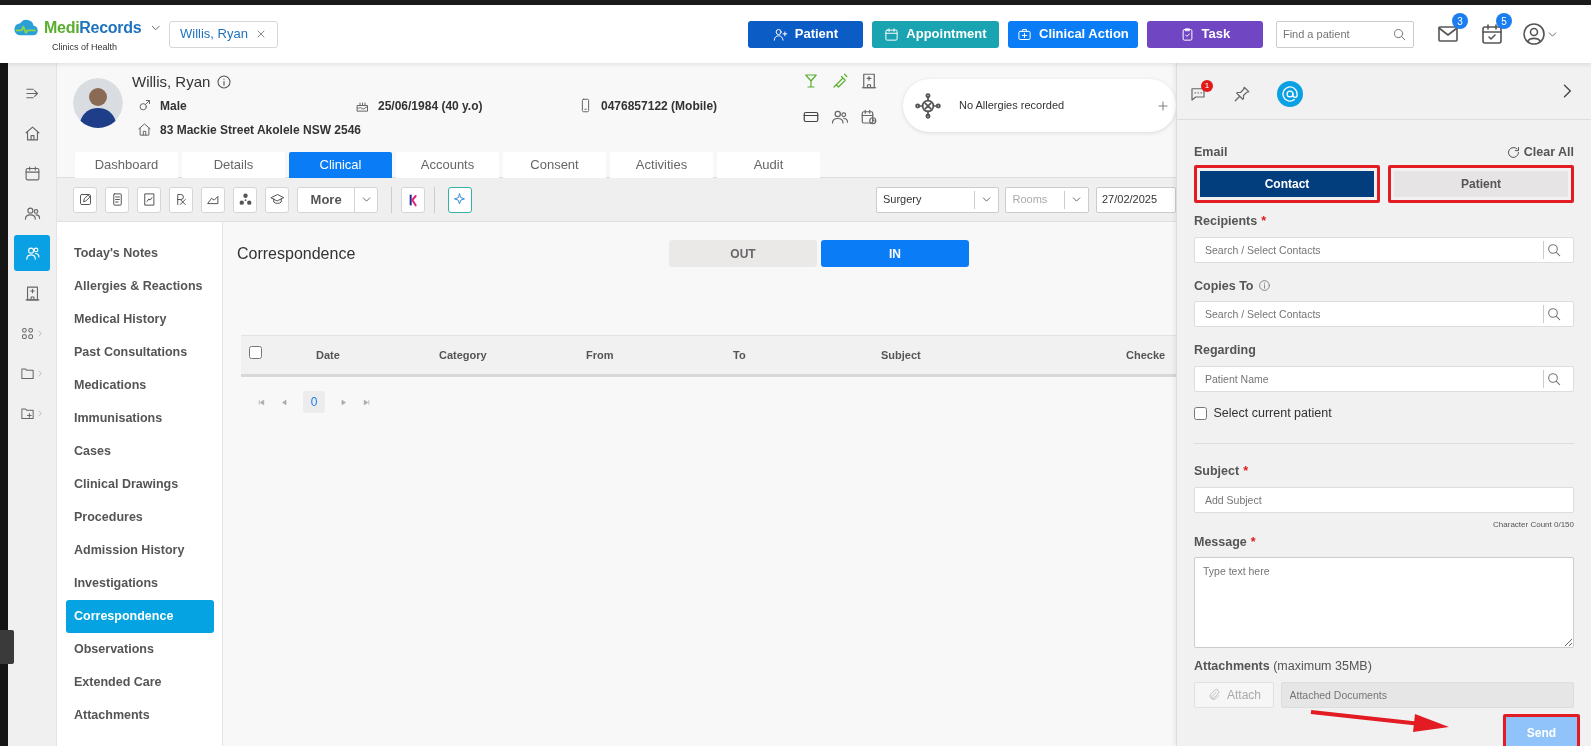 This screenshot has height=746, width=1591. I want to click on side-menu-item: Immunisations, so click(140, 418).